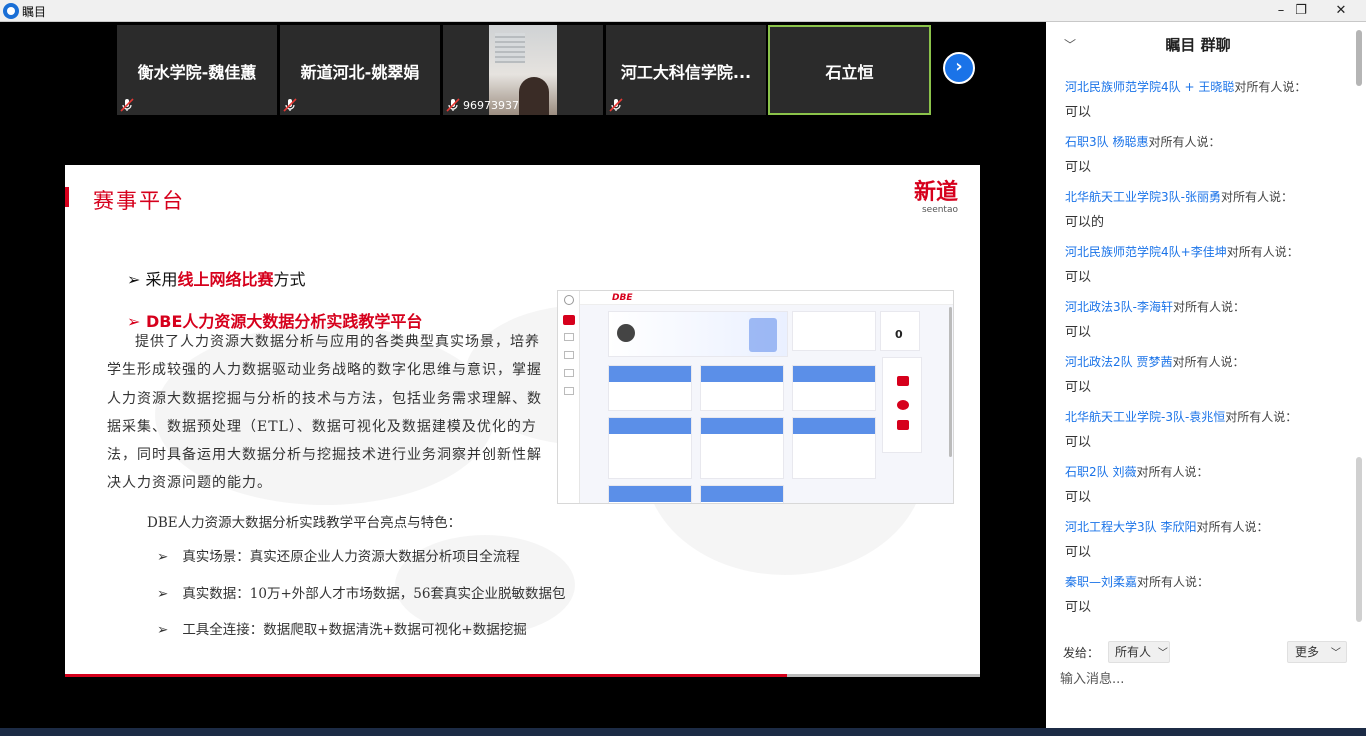 The image size is (1366, 736). I want to click on slide-title-bar, so click(67, 197).